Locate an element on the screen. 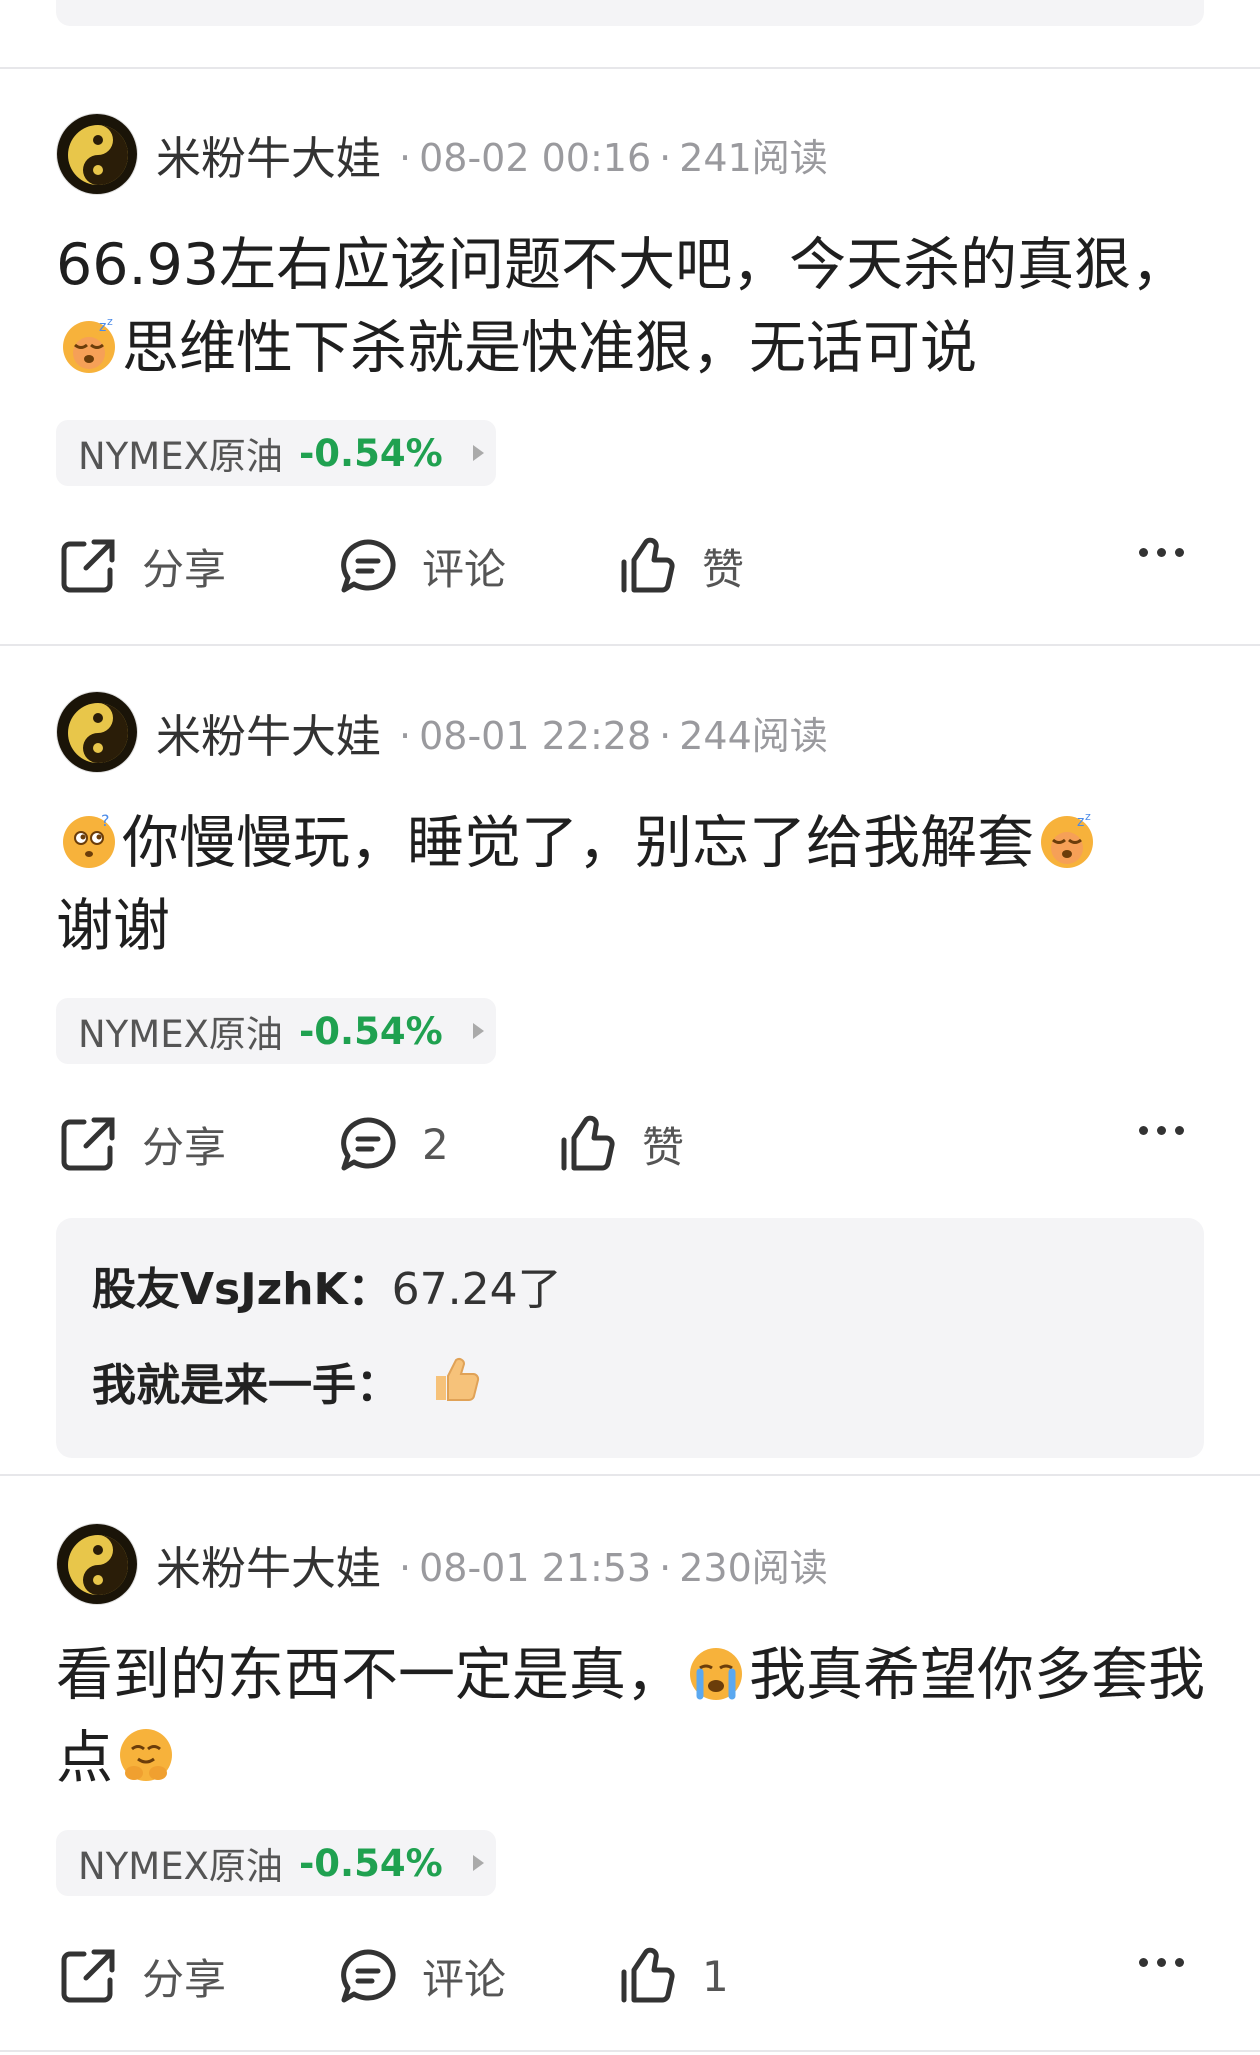 The width and height of the screenshot is (1260, 2055). reply-text: 67.24了 is located at coordinates (476, 1289).